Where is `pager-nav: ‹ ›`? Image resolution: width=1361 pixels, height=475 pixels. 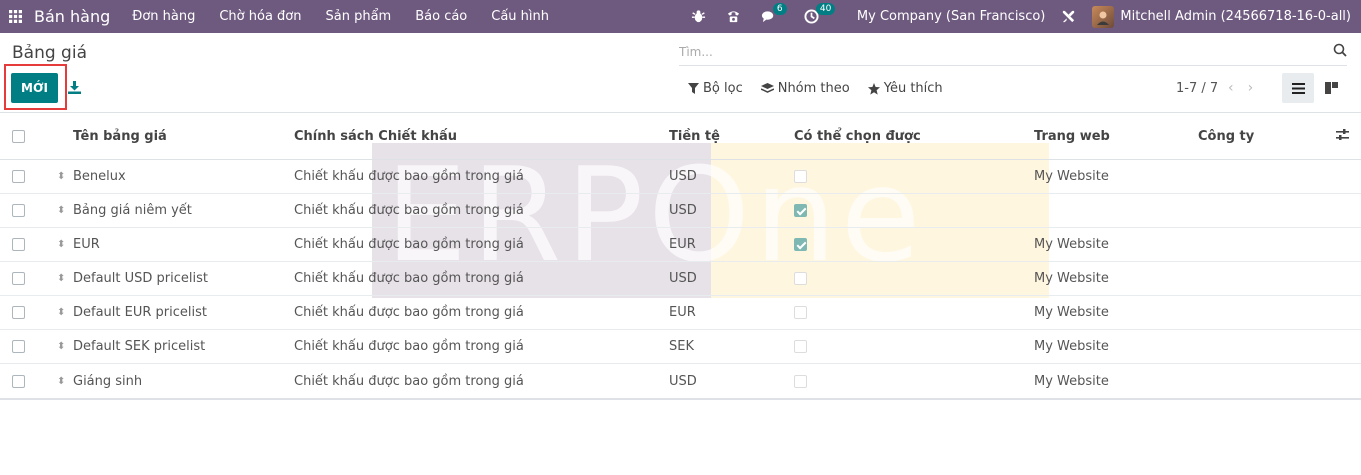
pager-nav: ‹ › is located at coordinates (1240, 88).